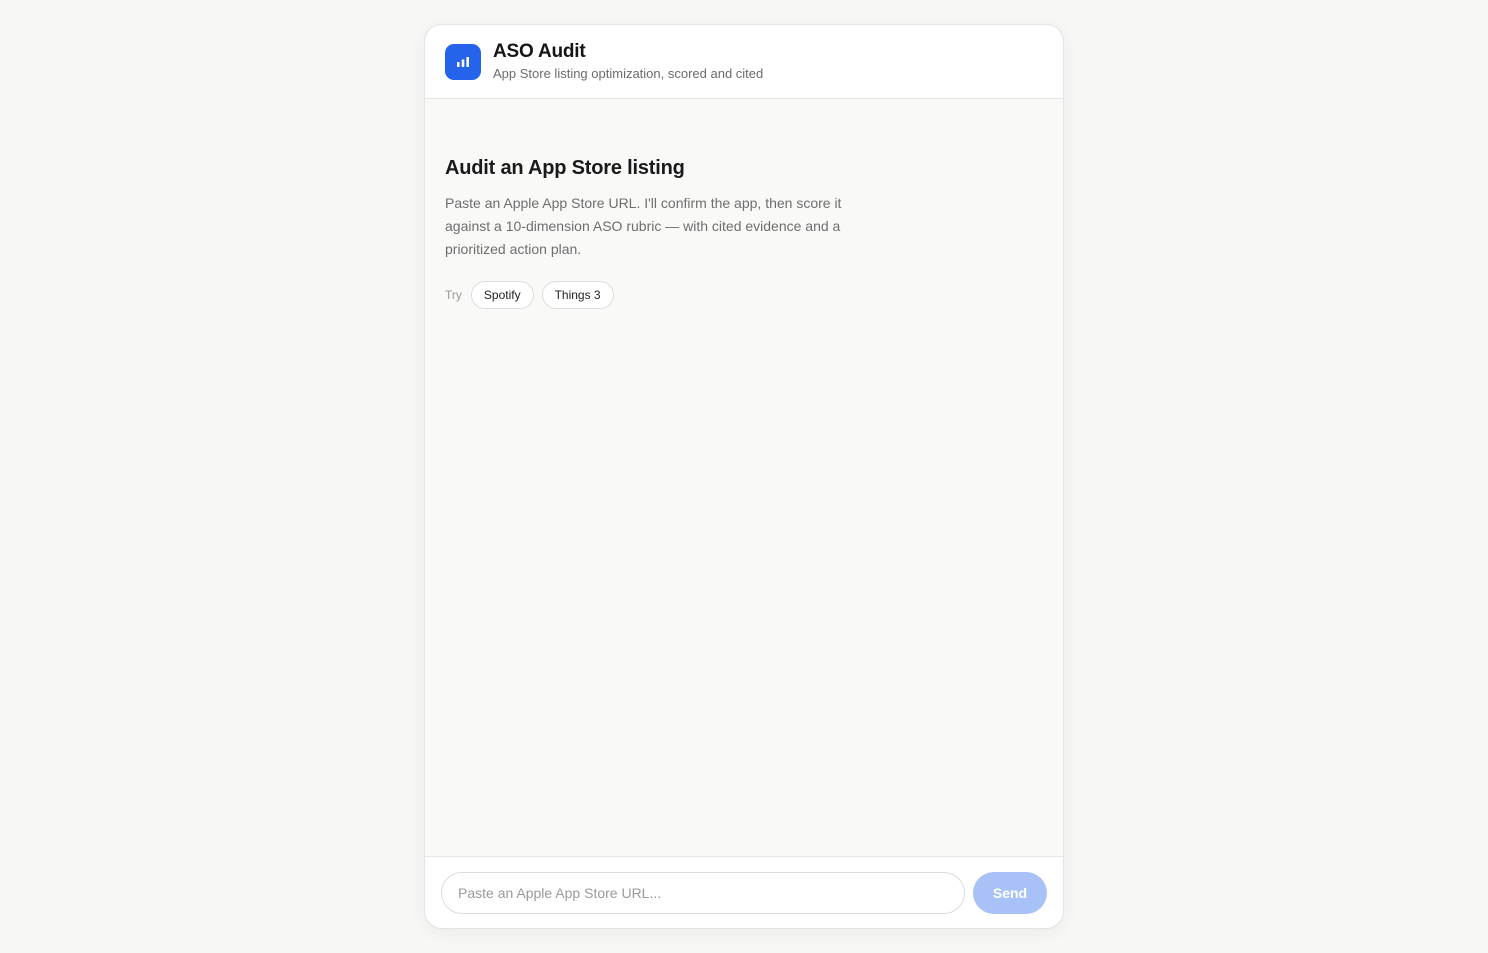 Image resolution: width=1488 pixels, height=953 pixels. I want to click on intro-heading: Audit an App Store listing, so click(565, 168).